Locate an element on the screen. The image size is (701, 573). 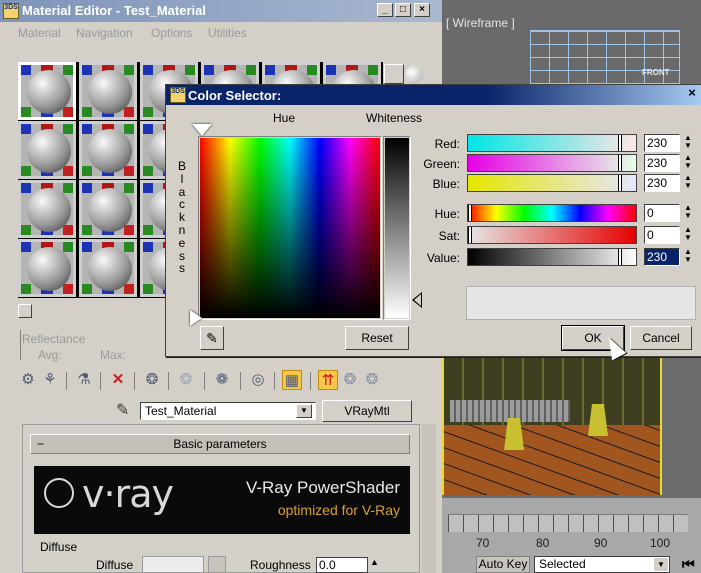
reset-map-icon: ✕ is located at coordinates (118, 380).